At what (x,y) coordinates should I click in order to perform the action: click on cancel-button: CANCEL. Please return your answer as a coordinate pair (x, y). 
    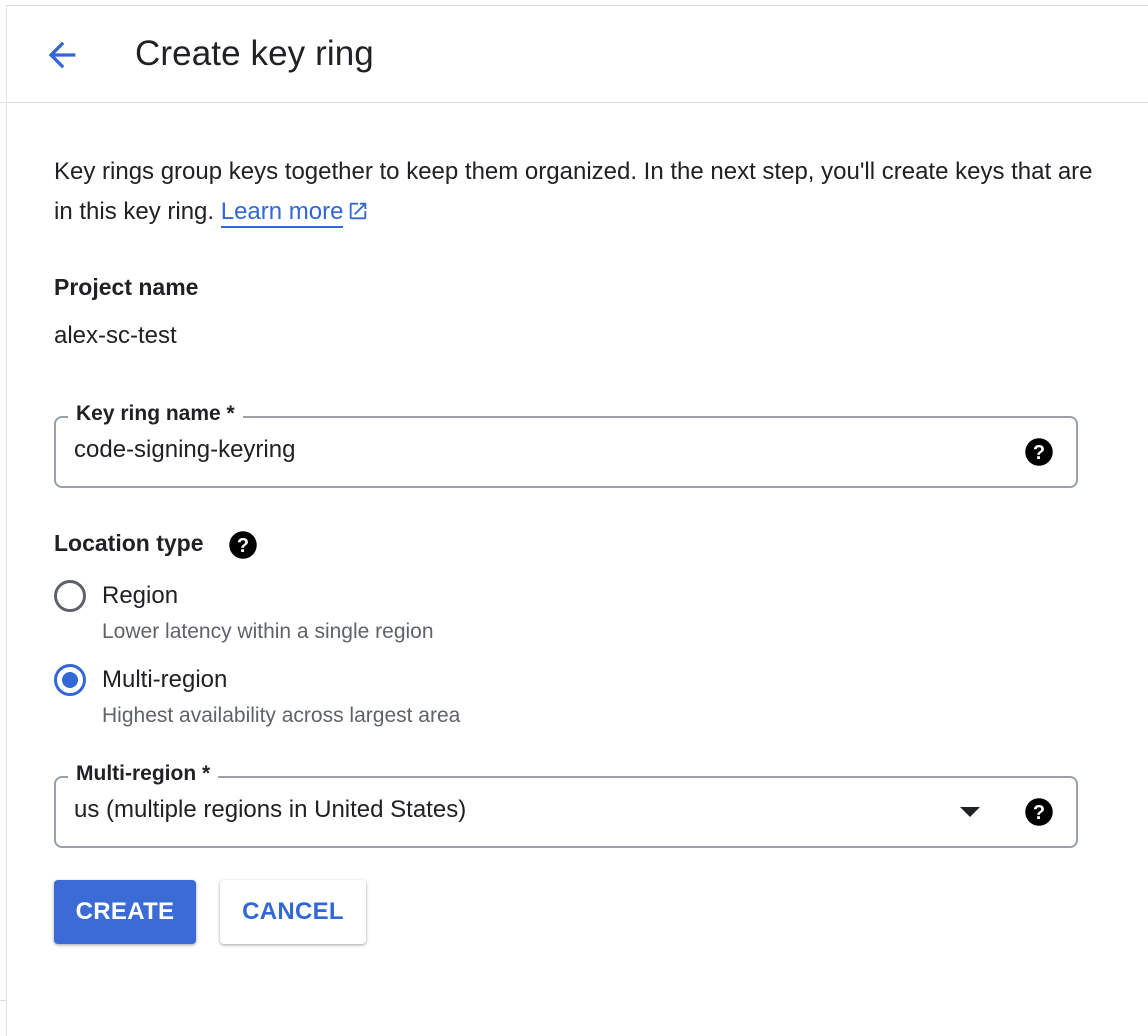
    Looking at the image, I should click on (293, 912).